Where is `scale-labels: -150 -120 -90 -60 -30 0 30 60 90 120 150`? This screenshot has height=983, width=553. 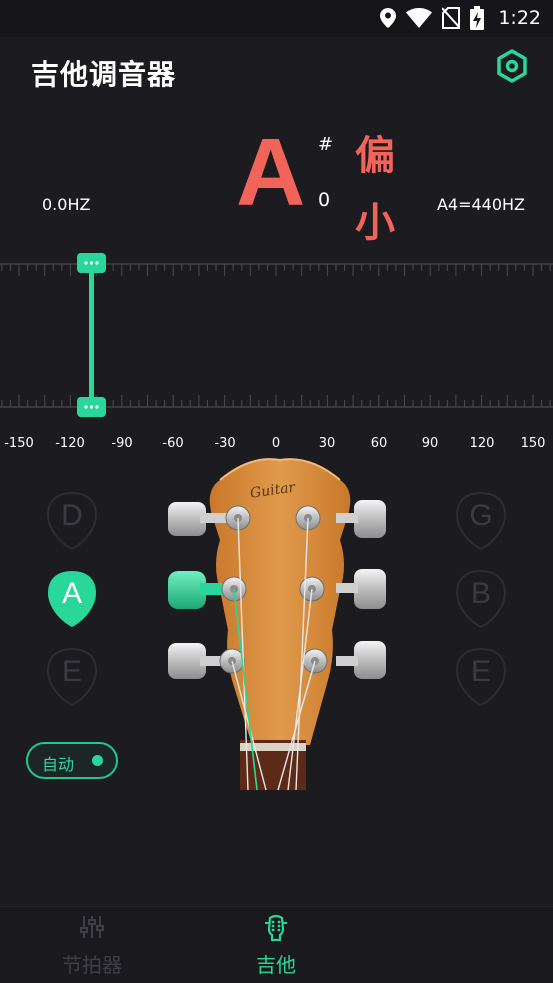 scale-labels: -150 -120 -90 -60 -30 0 30 60 90 120 150 is located at coordinates (276, 446).